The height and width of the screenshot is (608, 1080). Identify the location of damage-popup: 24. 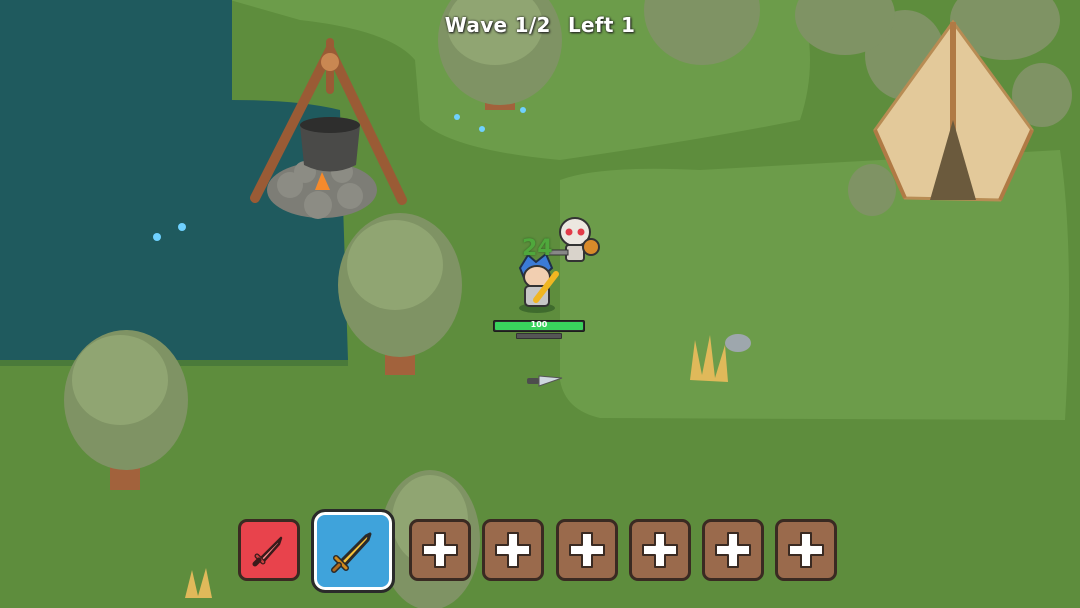
(537, 248).